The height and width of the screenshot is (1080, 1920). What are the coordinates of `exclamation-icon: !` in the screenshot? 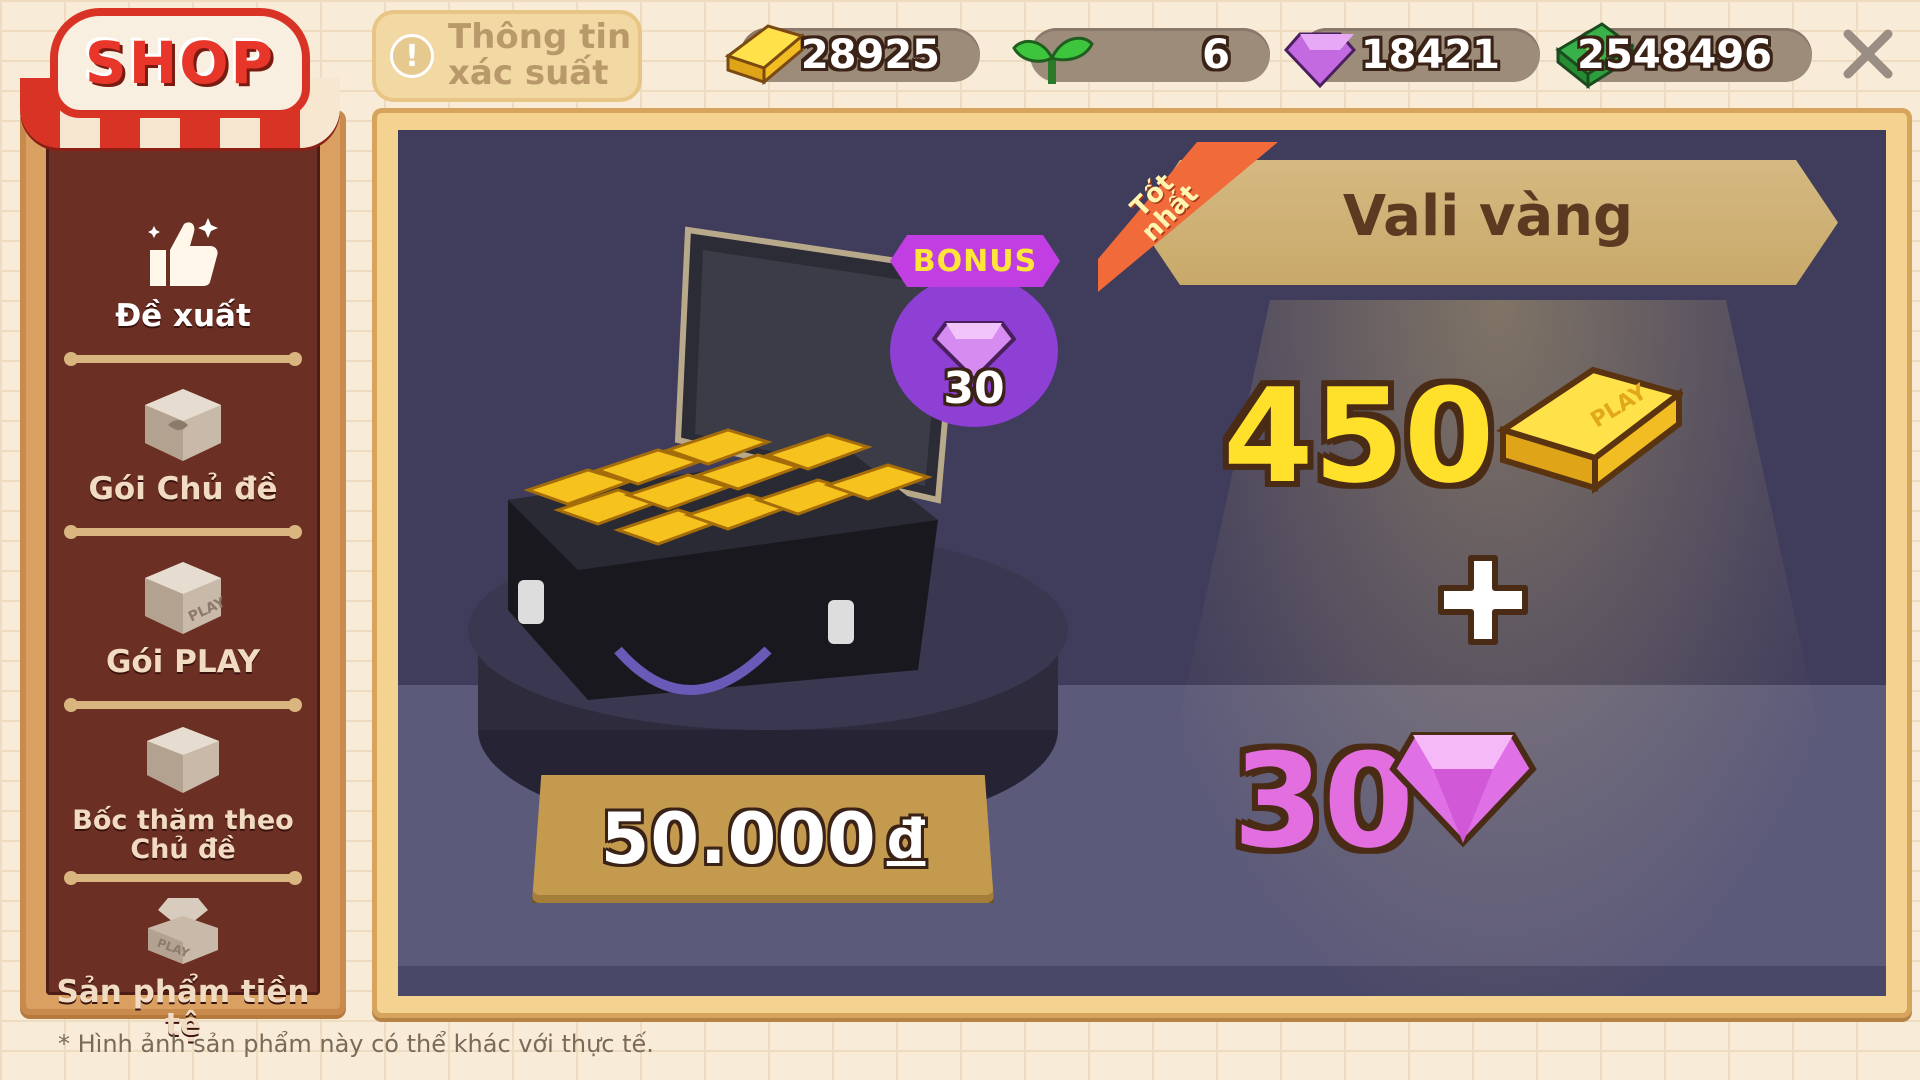 It's located at (412, 56).